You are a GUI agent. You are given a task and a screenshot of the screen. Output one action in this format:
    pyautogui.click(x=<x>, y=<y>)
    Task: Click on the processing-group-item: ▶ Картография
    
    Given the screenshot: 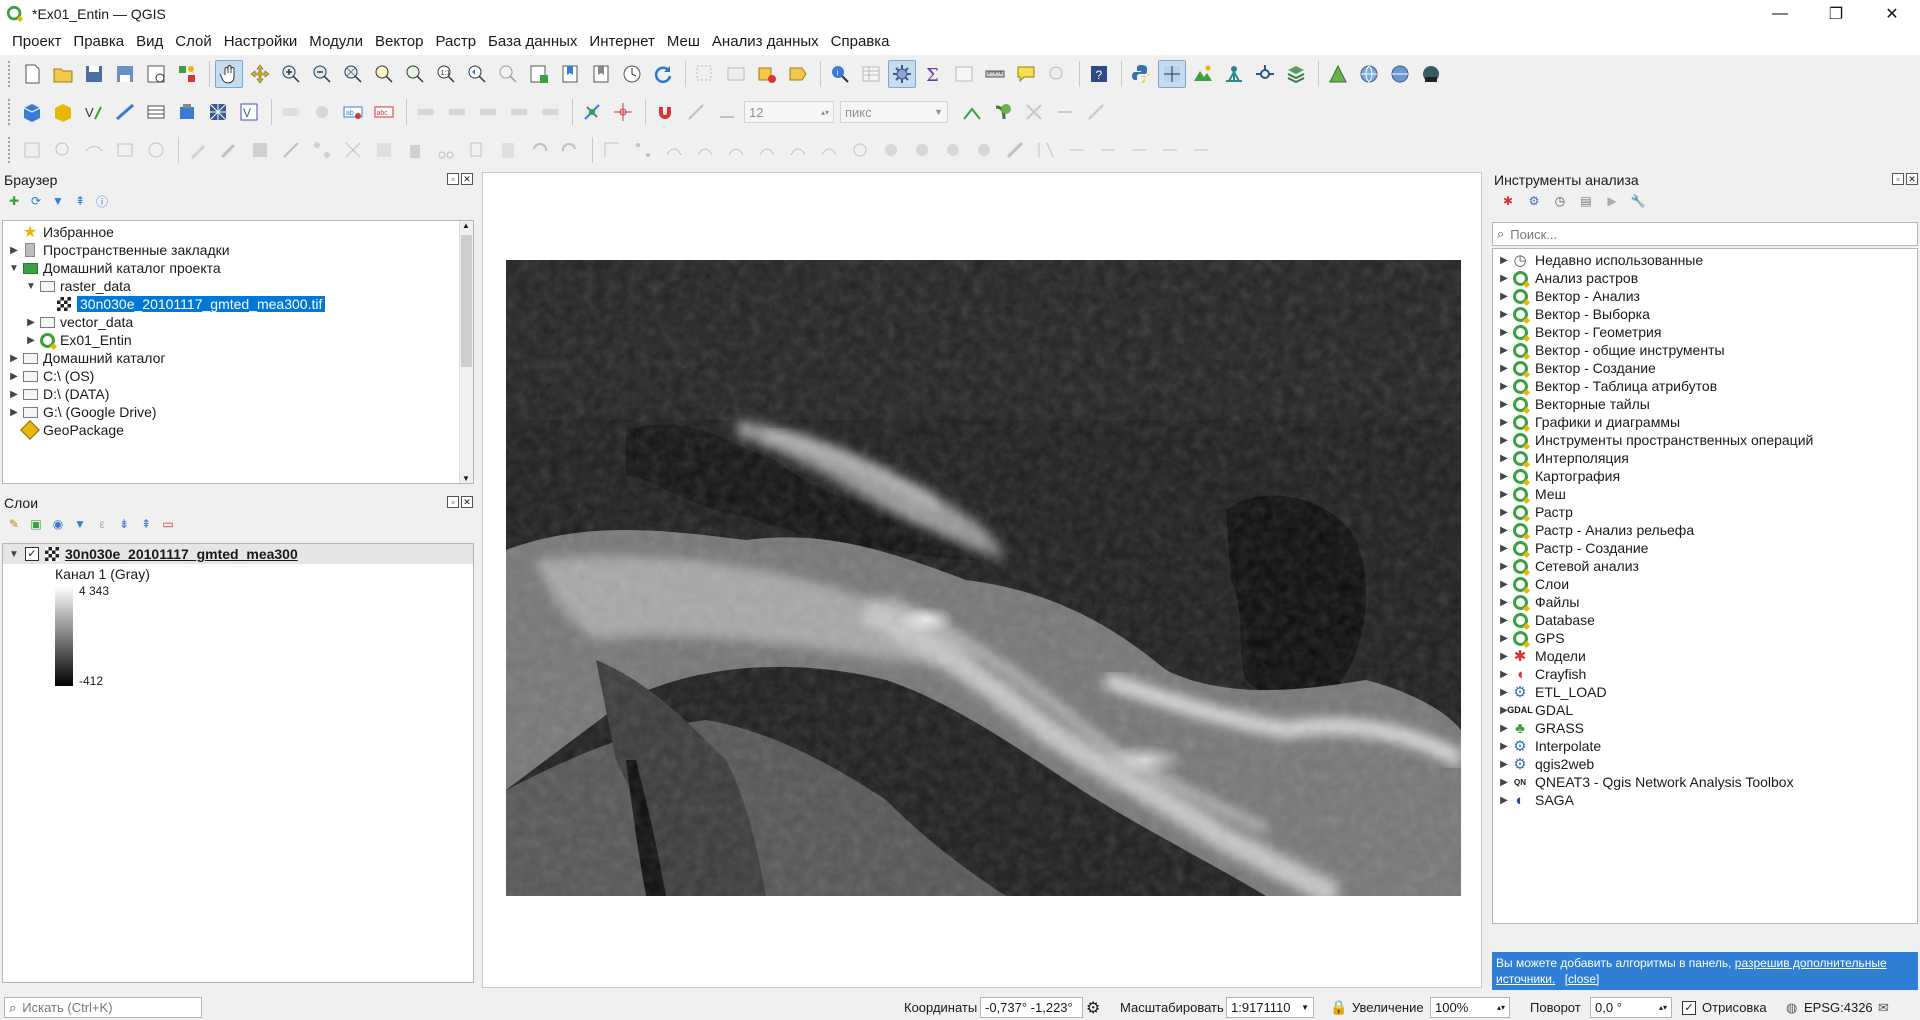 What is the action you would take?
    pyautogui.click(x=1705, y=476)
    